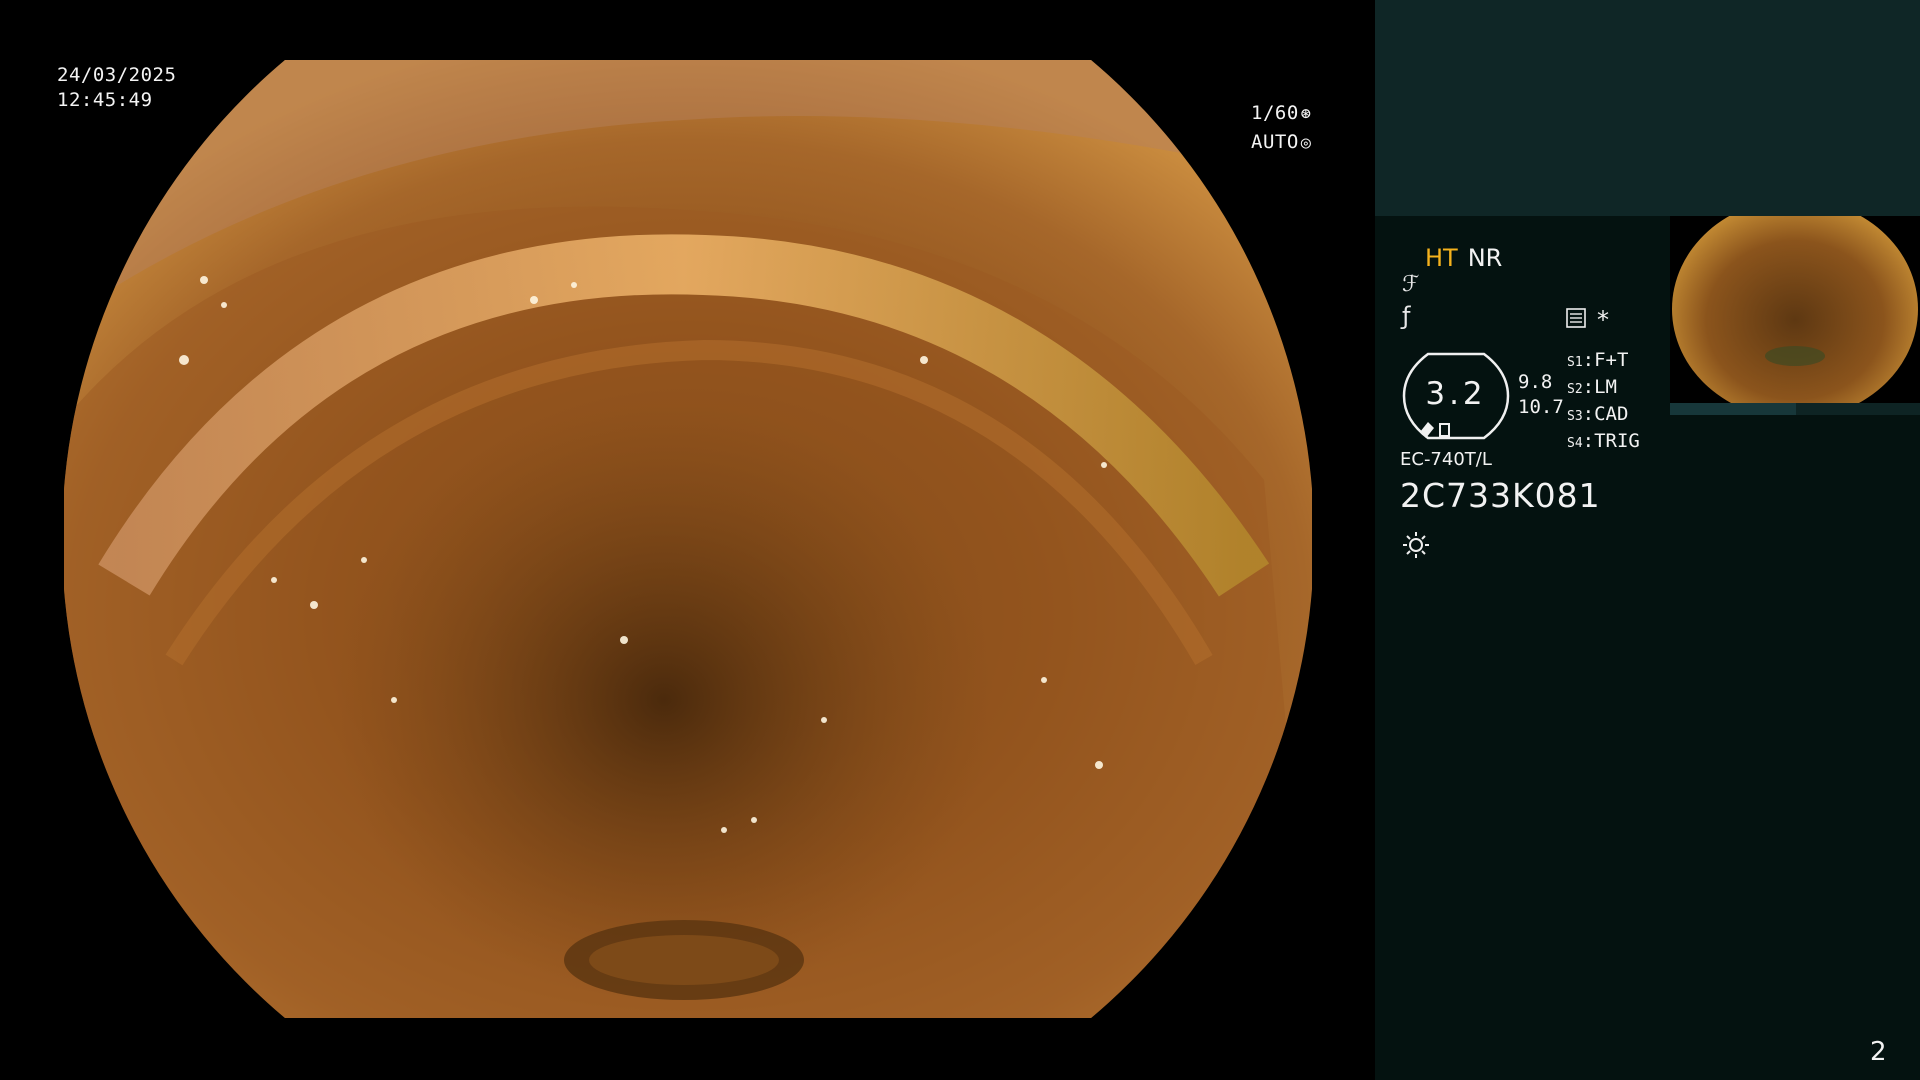 The height and width of the screenshot is (1080, 1920). Describe the element at coordinates (1500, 495) in the screenshot. I see `scope-serial: 2C733K081` at that location.